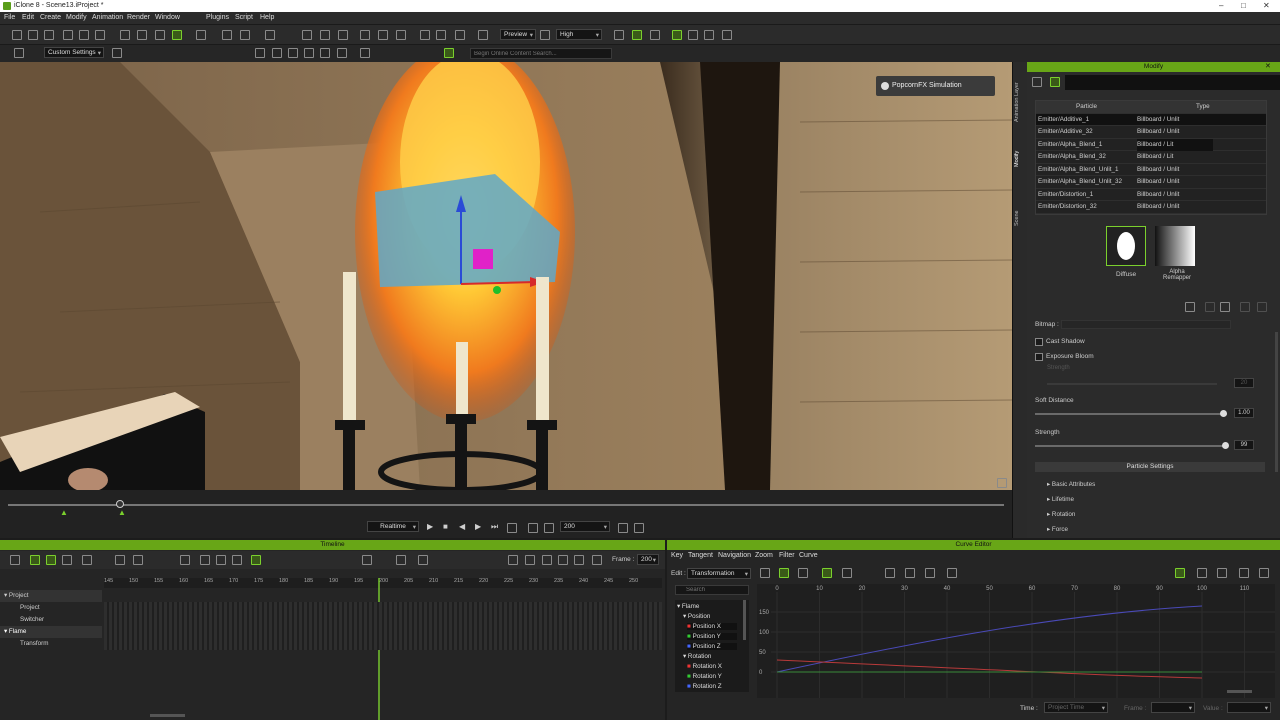  Describe the element at coordinates (293, 53) in the screenshot. I see `tool-c-icon` at that location.